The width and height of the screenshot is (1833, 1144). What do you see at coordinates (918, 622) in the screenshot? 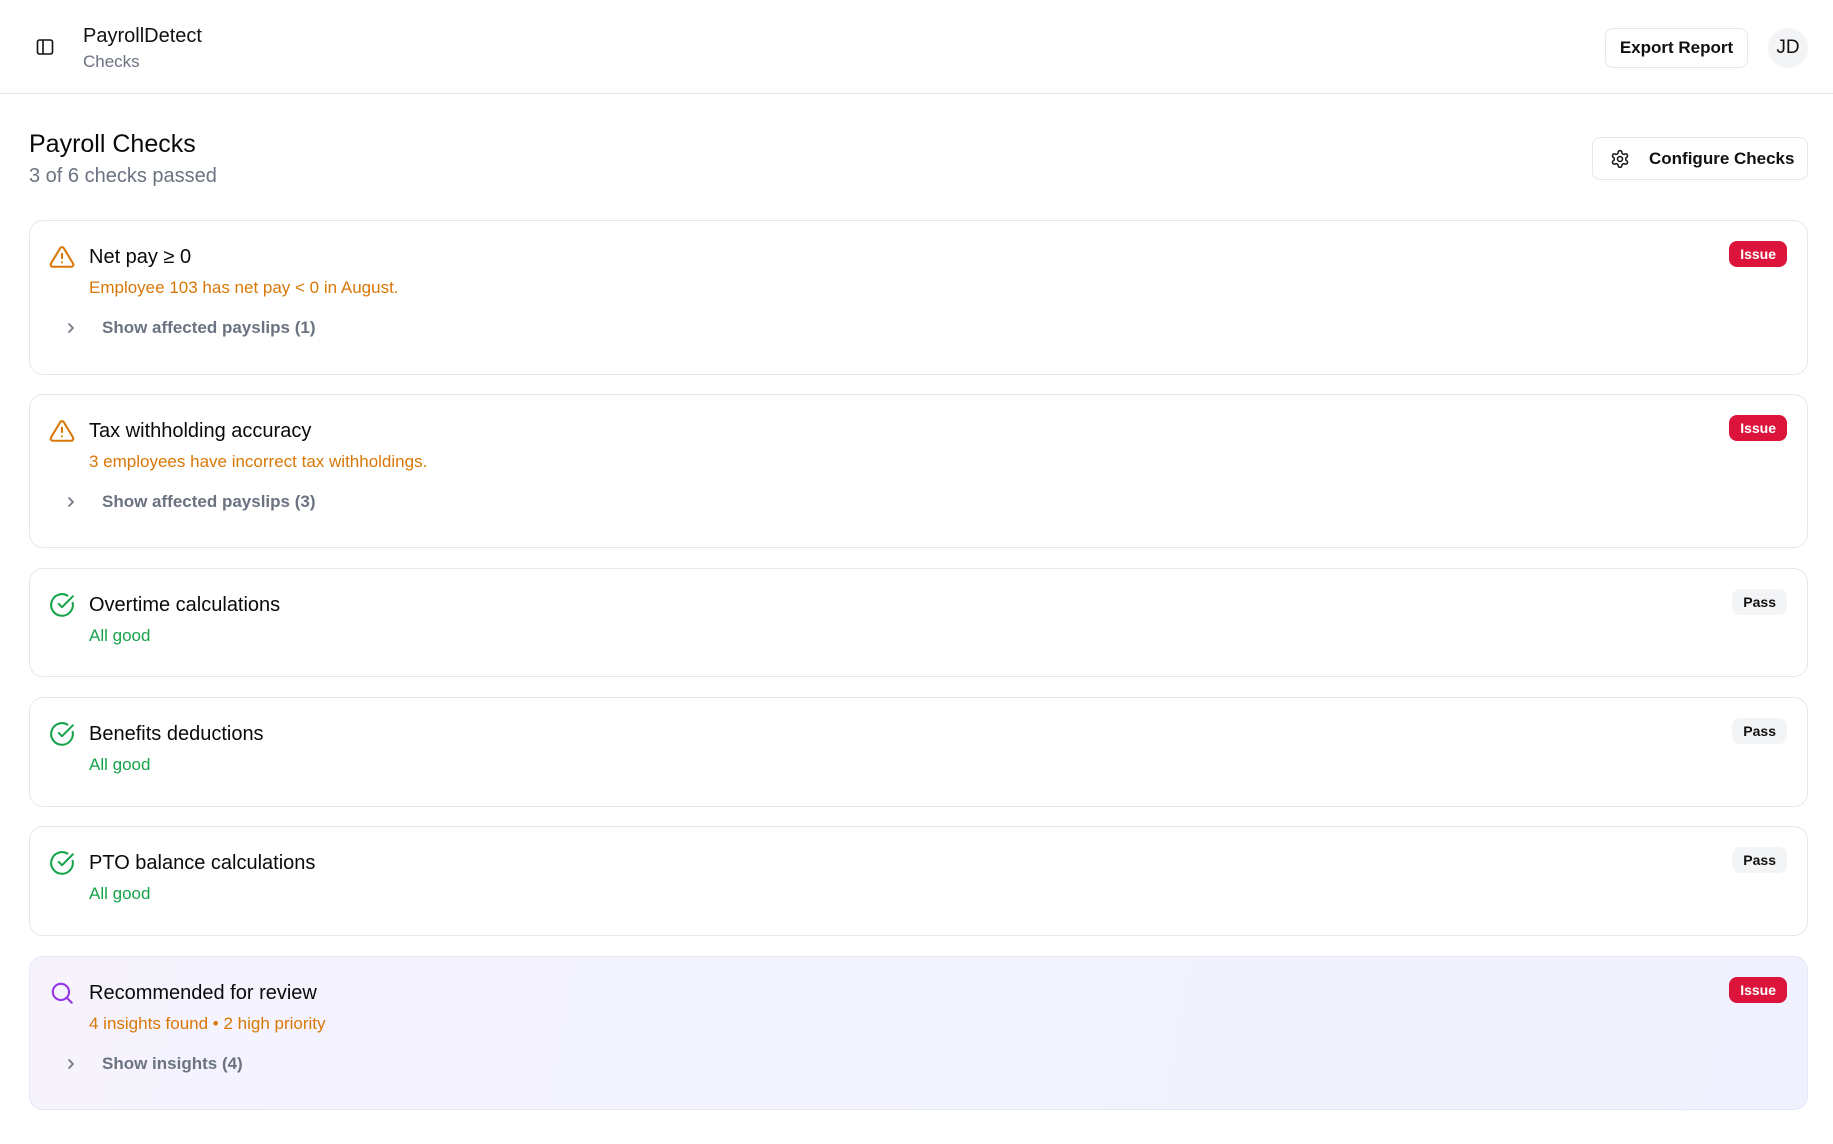
I see `check-card-overtime: Overtime calculations All good Pass` at bounding box center [918, 622].